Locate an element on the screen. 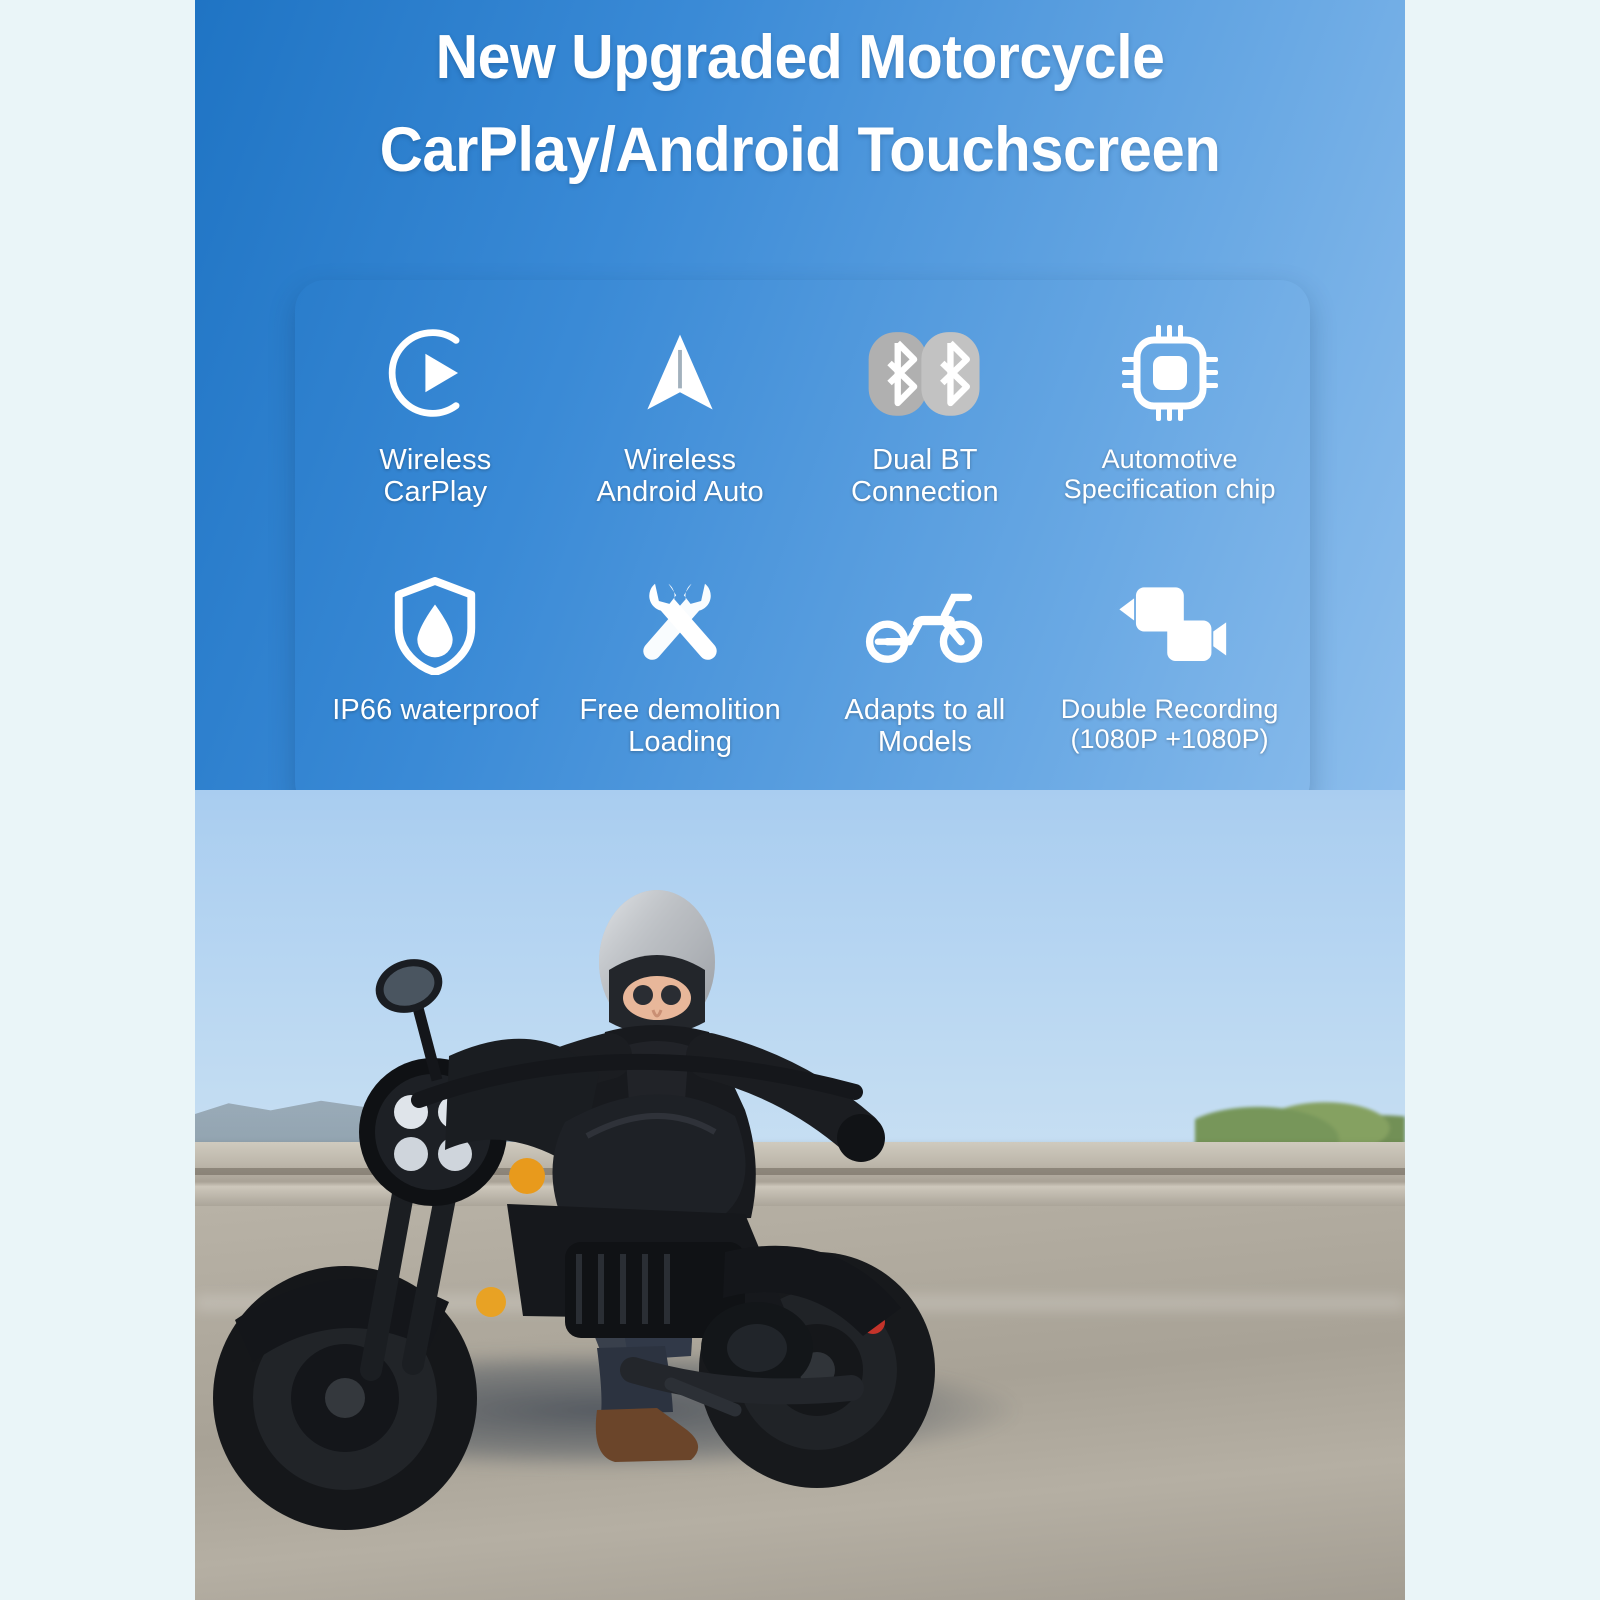 This screenshot has height=1600, width=1600. label-line-2: Models is located at coordinates (924, 742).